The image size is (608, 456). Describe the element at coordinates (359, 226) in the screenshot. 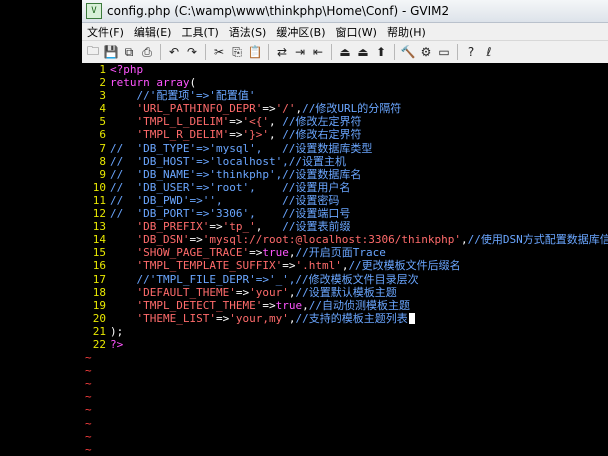

I see `code-text: 'DB_PREFIX'=>'tp_', //设置表前缀` at that location.